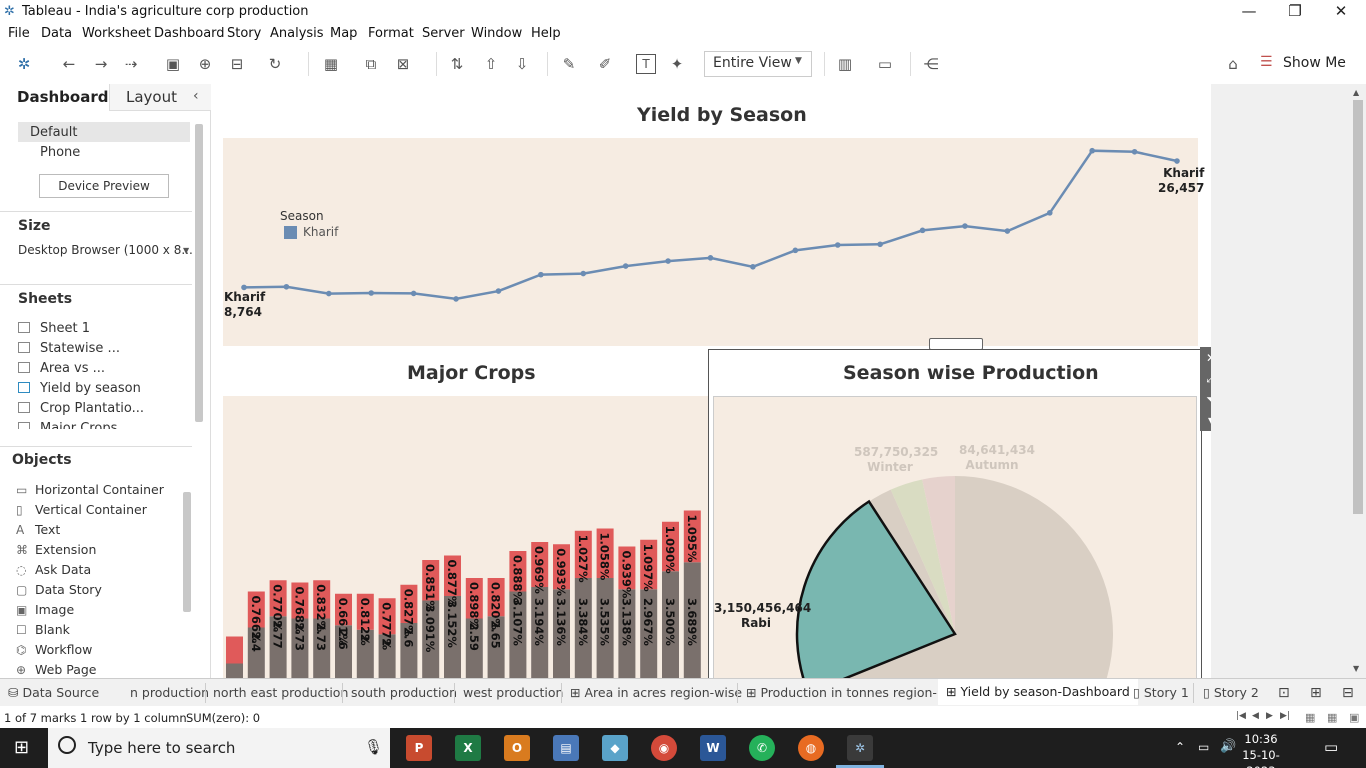 The width and height of the screenshot is (1366, 768). What do you see at coordinates (1284, 693) in the screenshot?
I see `new-worksheet-tab-icon: ⊡` at bounding box center [1284, 693].